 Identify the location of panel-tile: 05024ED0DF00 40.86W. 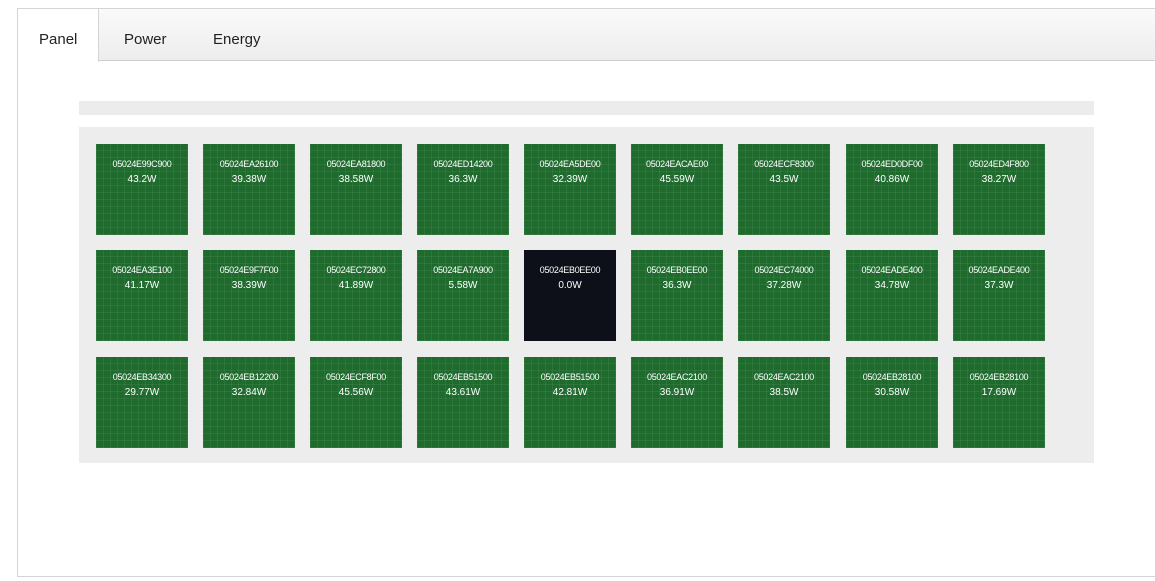
(892, 189).